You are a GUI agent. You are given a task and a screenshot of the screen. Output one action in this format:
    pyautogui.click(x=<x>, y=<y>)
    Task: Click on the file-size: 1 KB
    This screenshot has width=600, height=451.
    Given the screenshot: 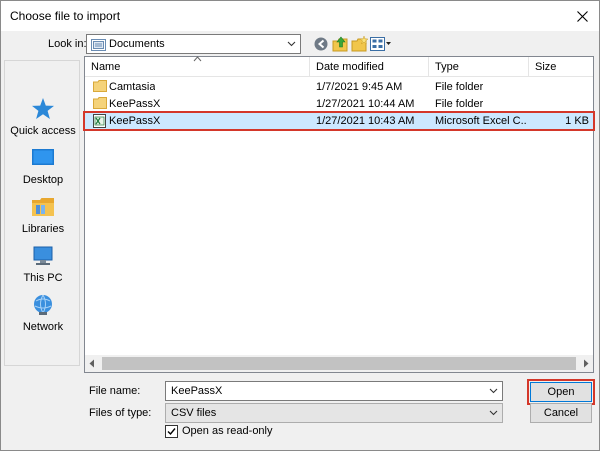 What is the action you would take?
    pyautogui.click(x=577, y=121)
    